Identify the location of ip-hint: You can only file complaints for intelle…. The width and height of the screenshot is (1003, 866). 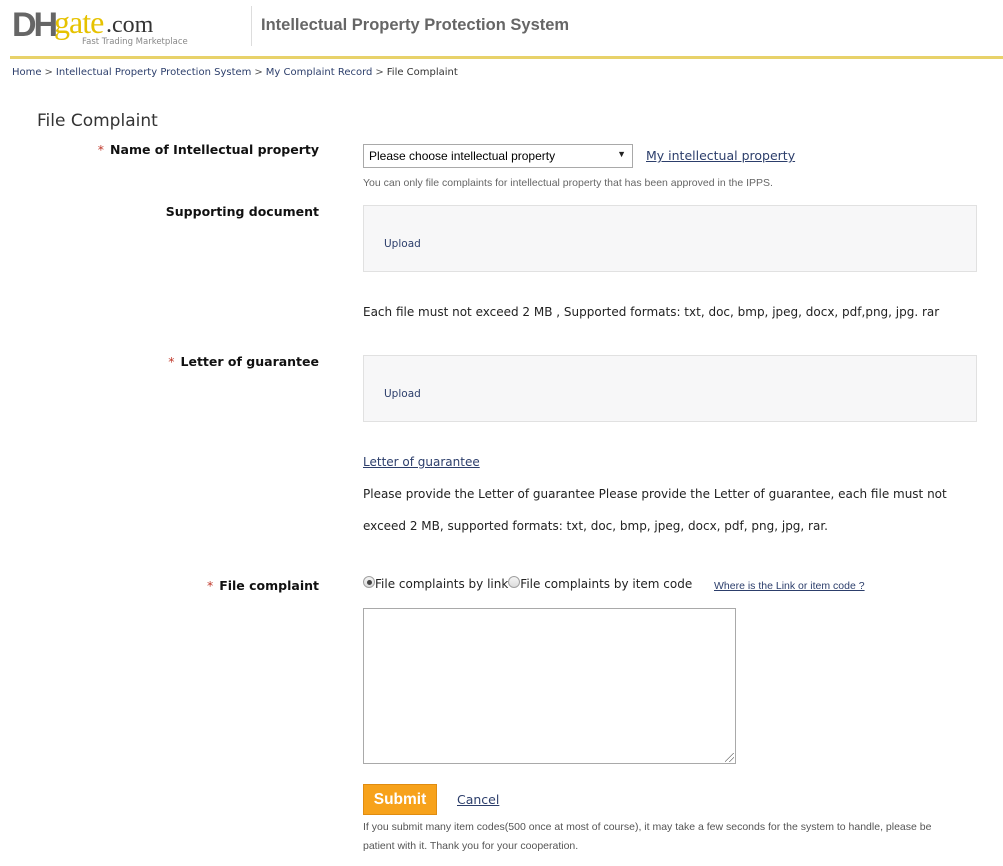
(568, 183).